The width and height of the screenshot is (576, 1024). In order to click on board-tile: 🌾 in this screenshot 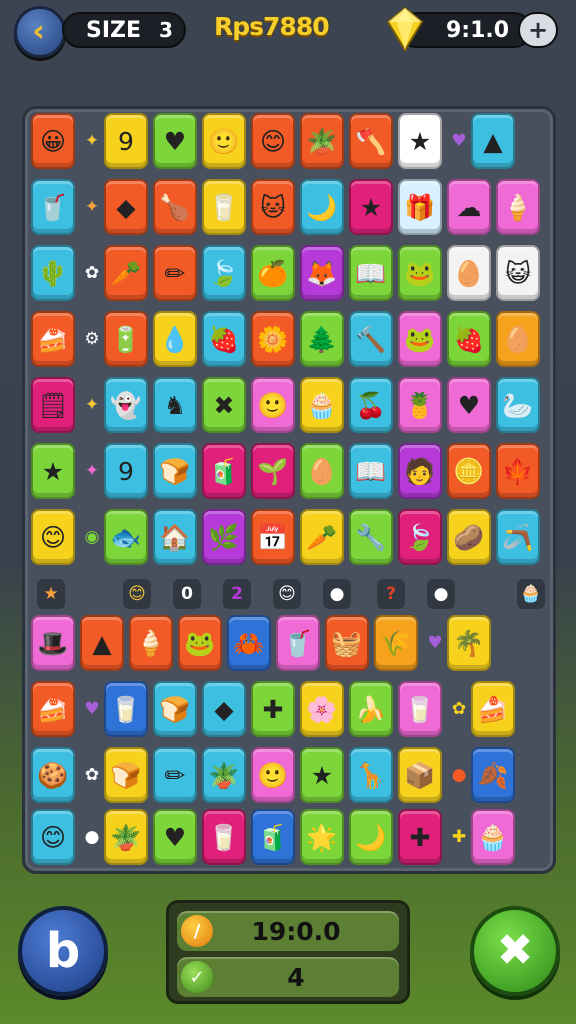, I will do `click(396, 643)`.